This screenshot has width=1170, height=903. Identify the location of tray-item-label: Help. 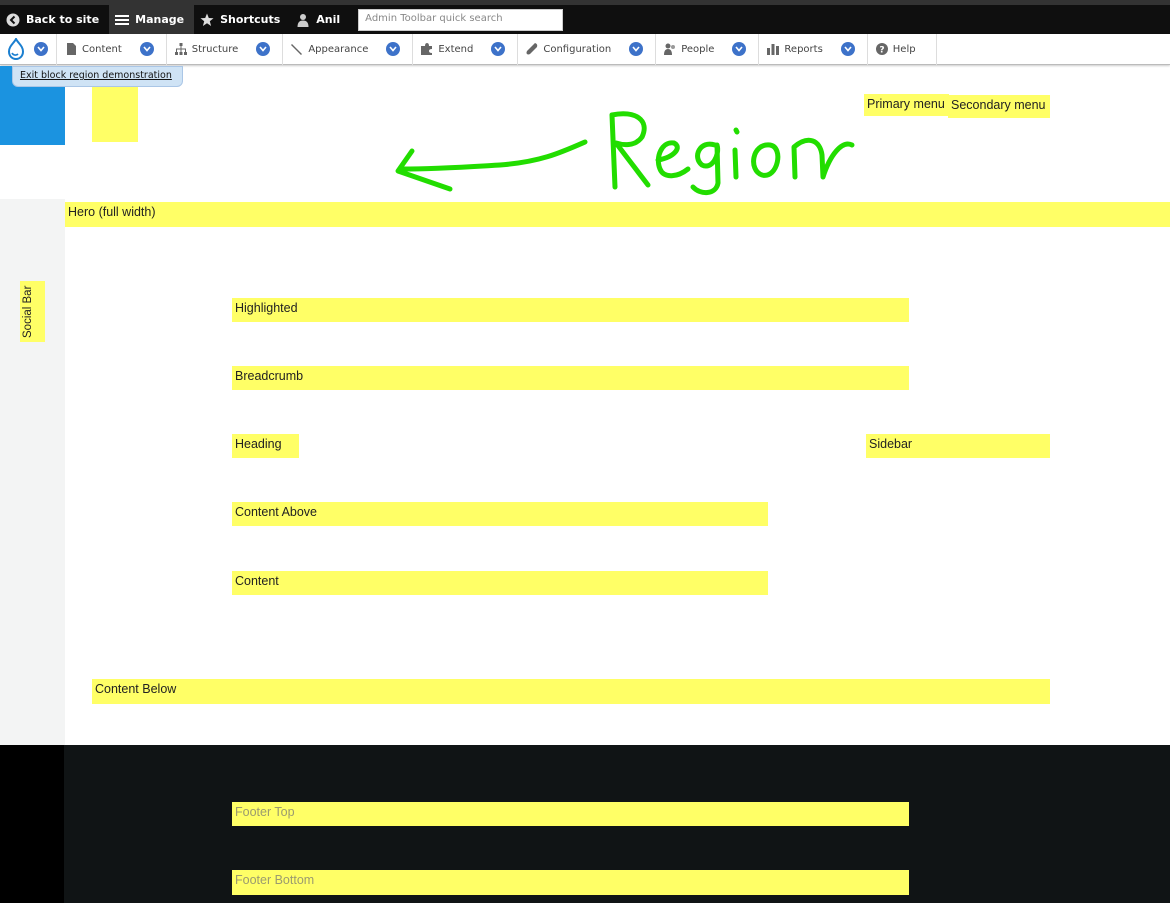
(904, 49).